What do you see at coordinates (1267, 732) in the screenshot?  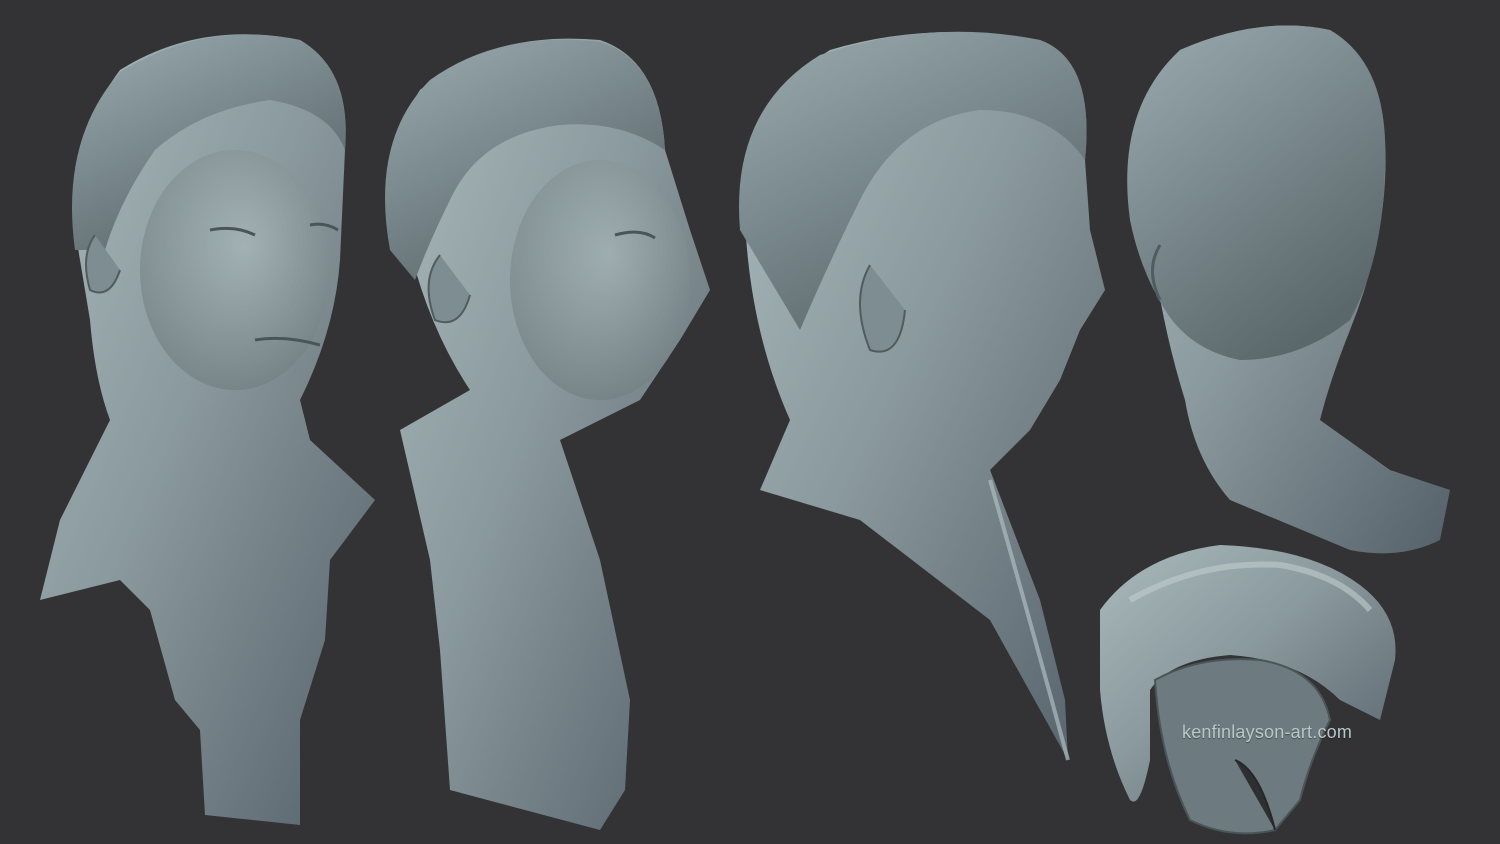 I see `watermark-text: kenfinlayson-art.com` at bounding box center [1267, 732].